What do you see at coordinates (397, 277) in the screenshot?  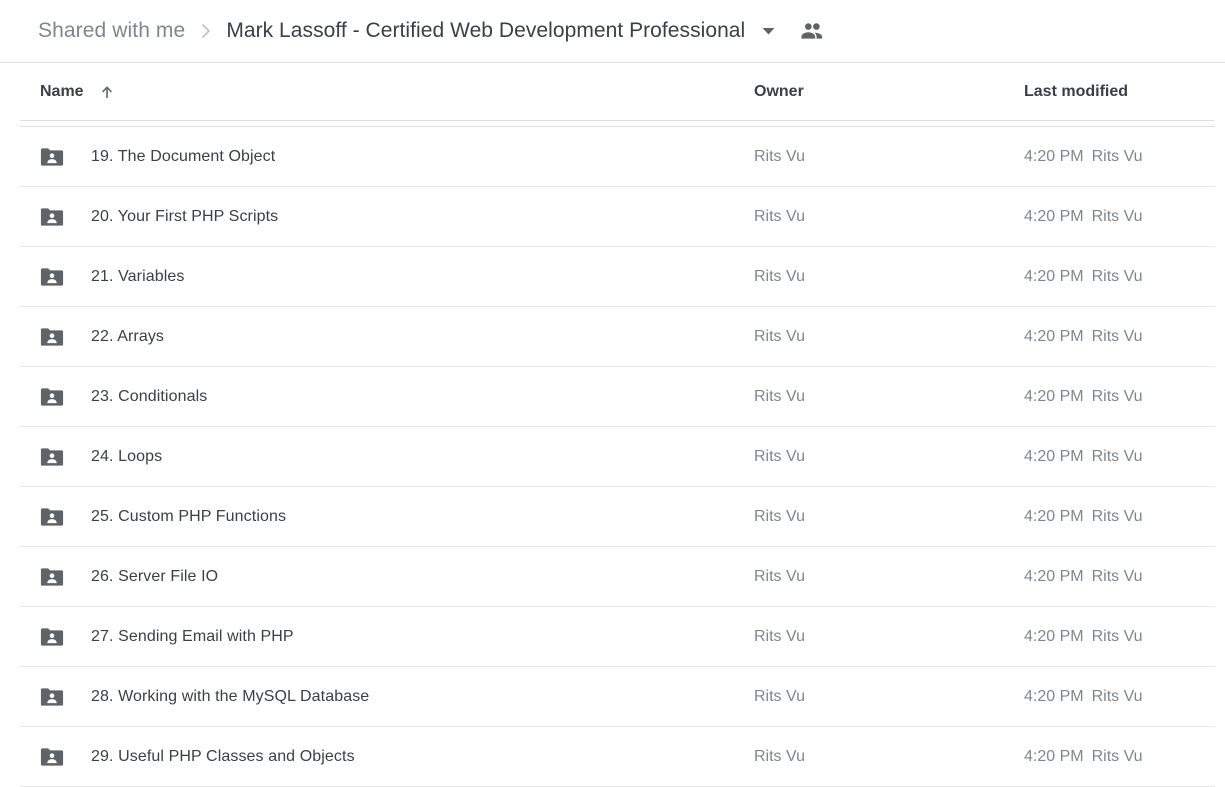 I see `file-name-cell: 21. Variables` at bounding box center [397, 277].